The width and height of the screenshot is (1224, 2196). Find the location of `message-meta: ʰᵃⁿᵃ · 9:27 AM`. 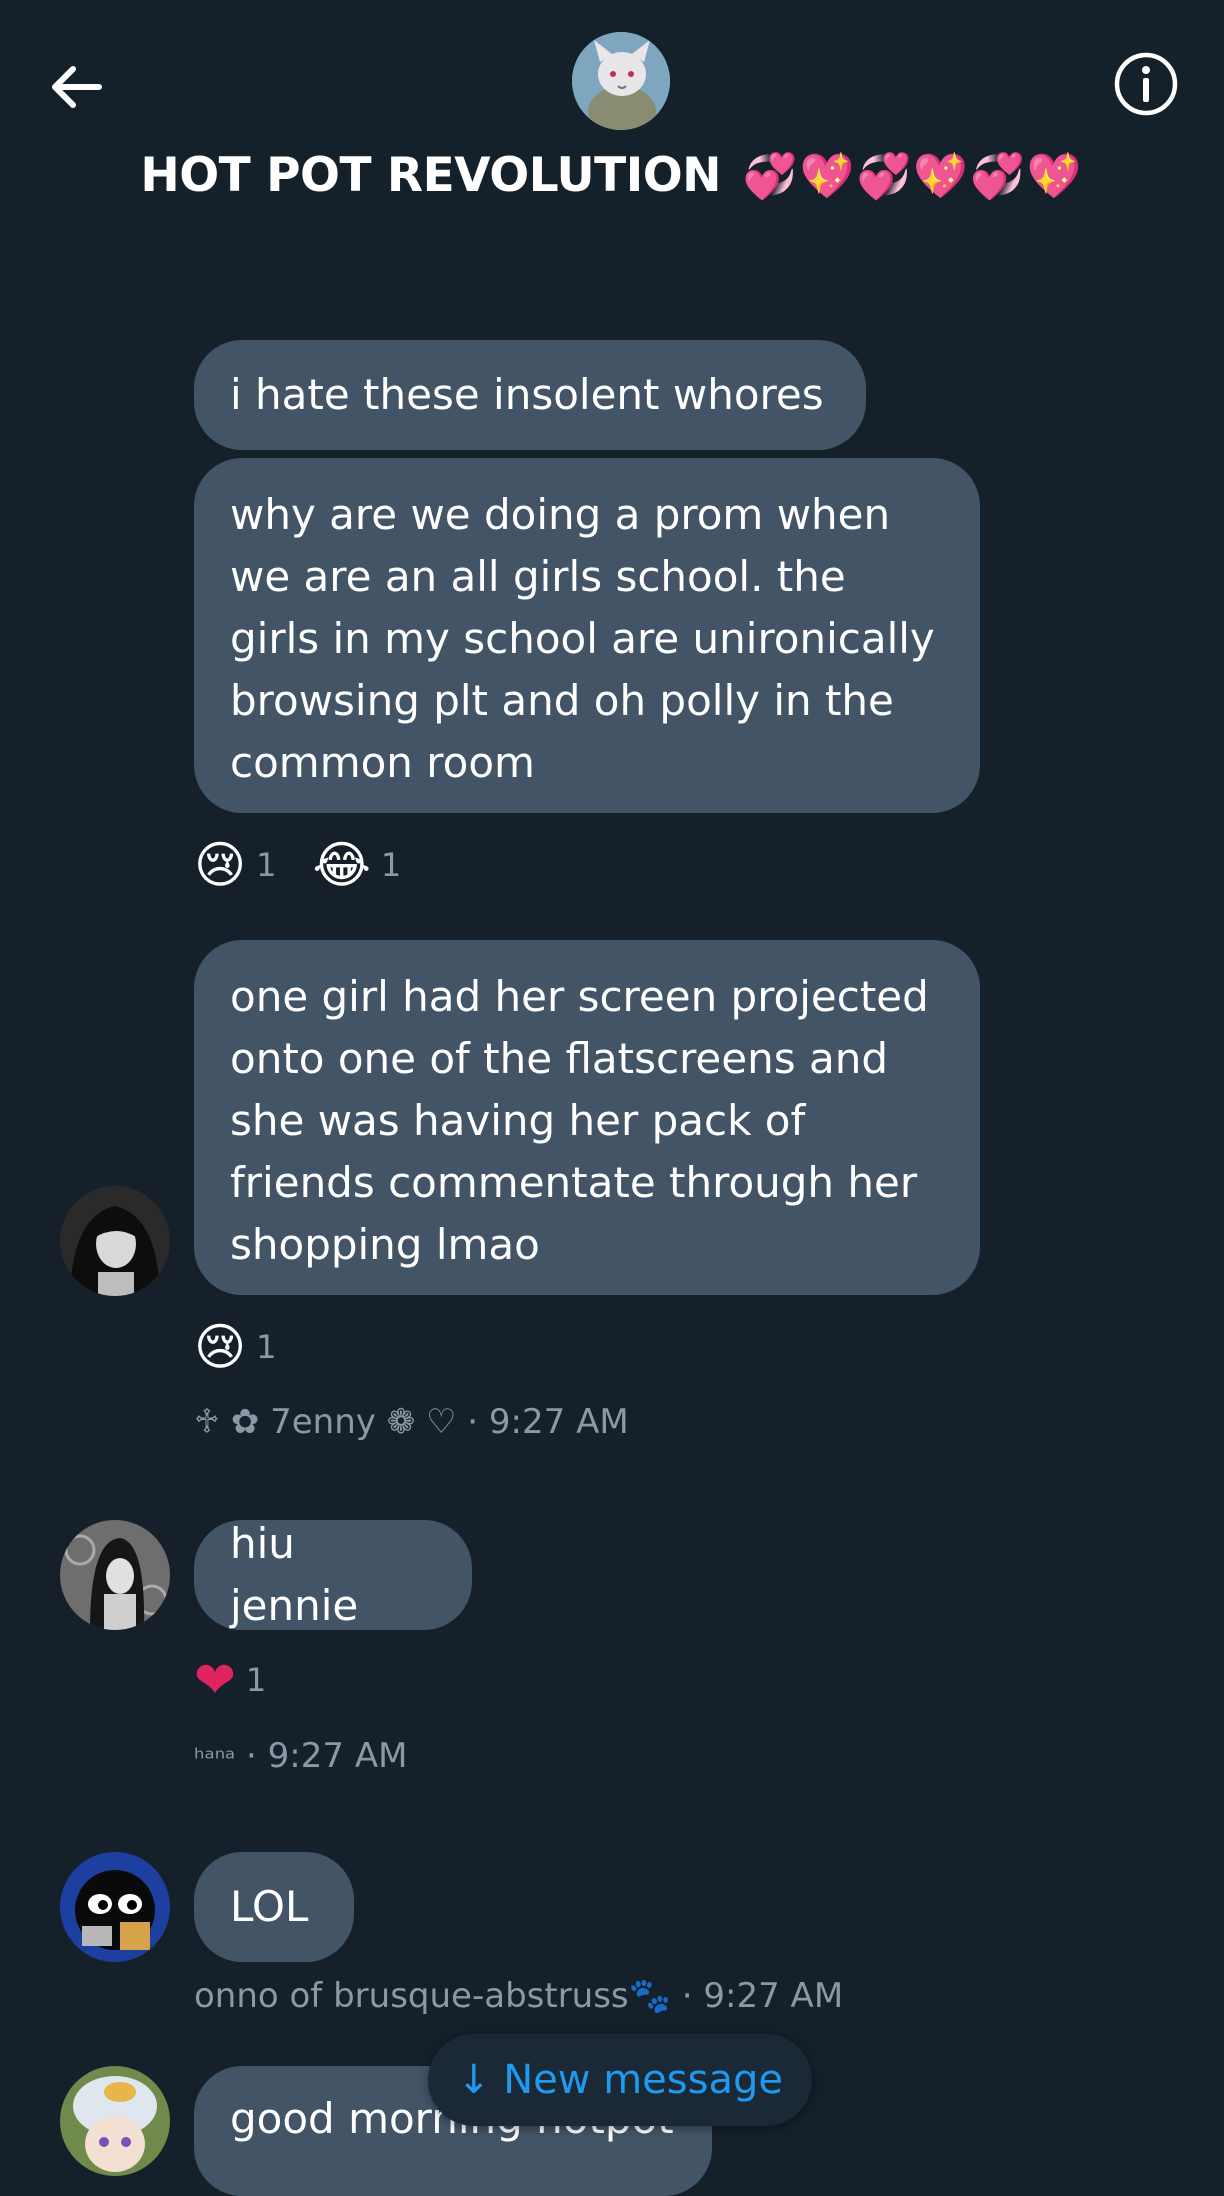

message-meta: ʰᵃⁿᵃ · 9:27 AM is located at coordinates (300, 1756).